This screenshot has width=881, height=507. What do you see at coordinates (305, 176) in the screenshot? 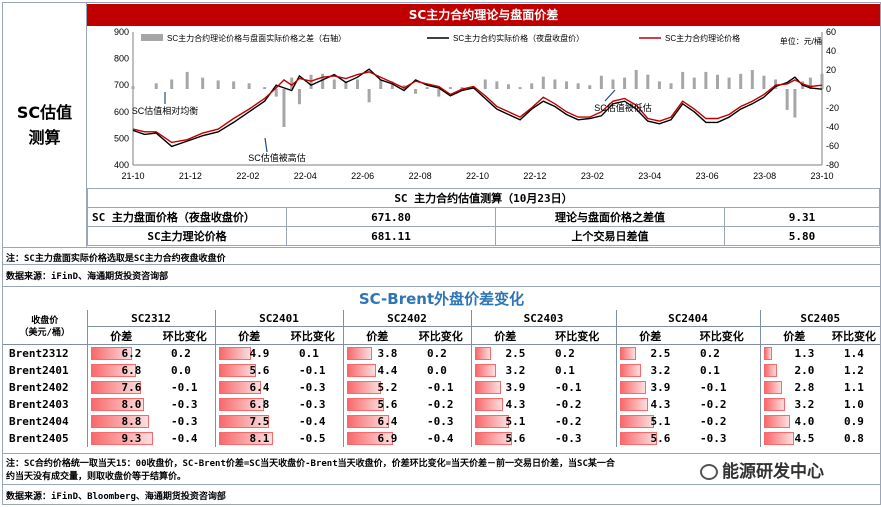
I see `x-tick-label: 22-04` at bounding box center [305, 176].